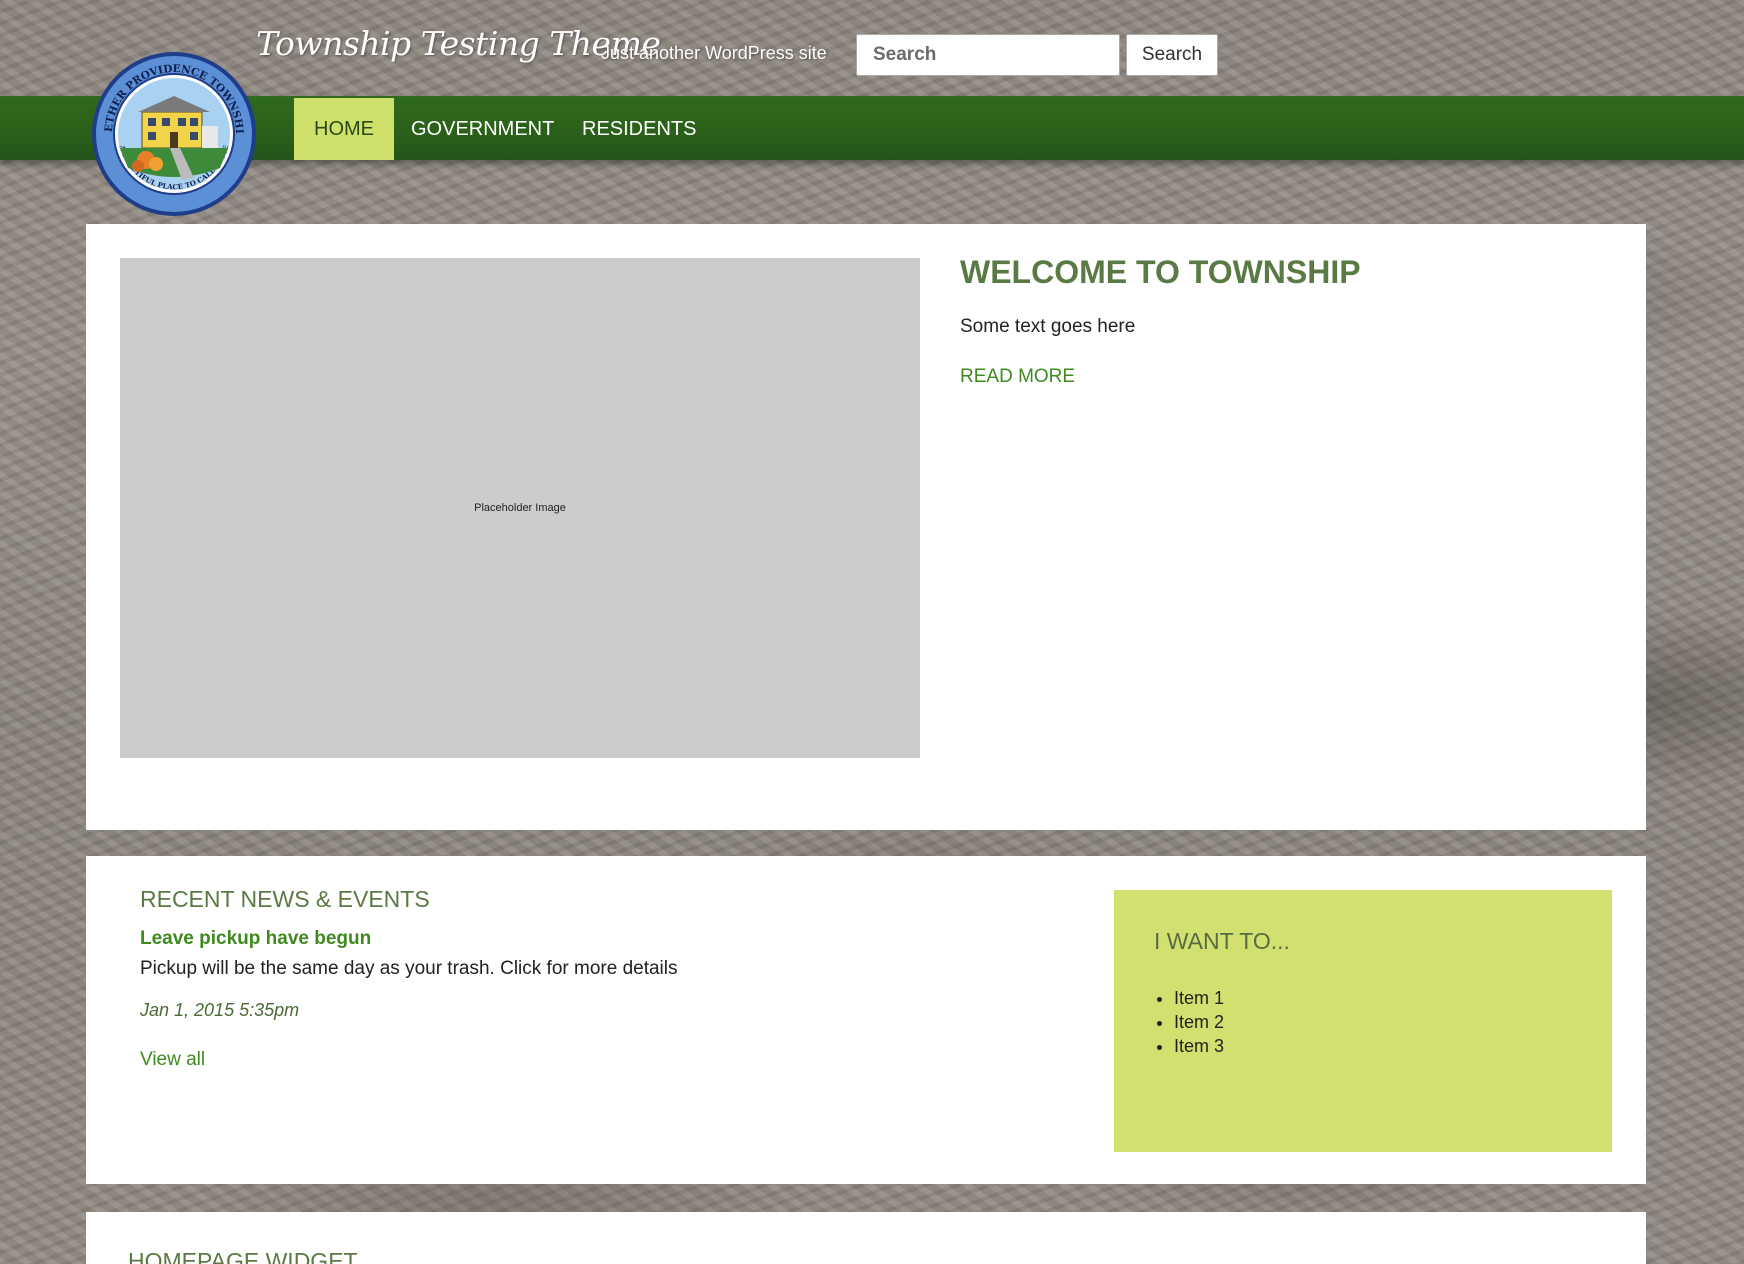  Describe the element at coordinates (1363, 1021) in the screenshot. I see `i-want-to-box: I WANT TO... Item 1 Item 2 Item 3` at that location.